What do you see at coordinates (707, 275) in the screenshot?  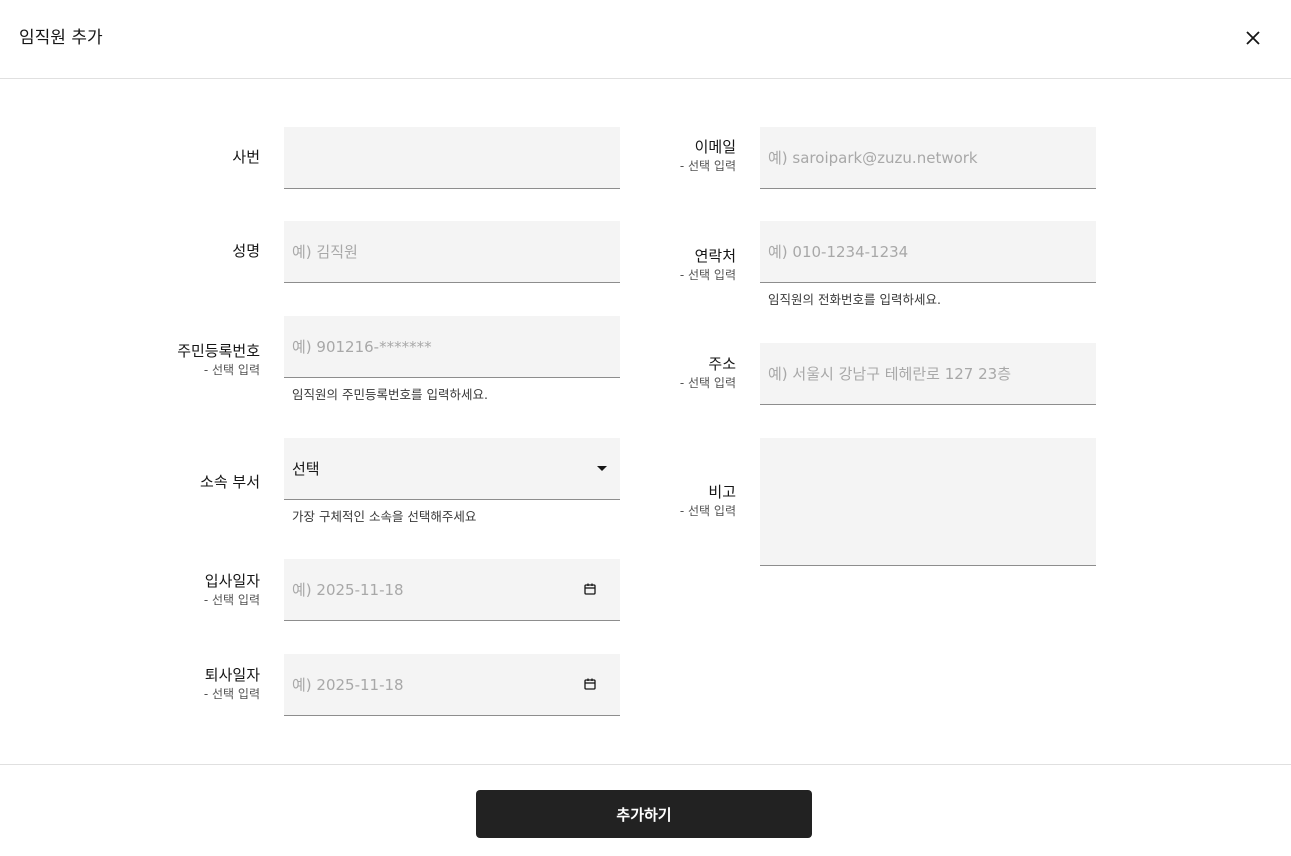 I see `phone-optional-text: - 선택 입력` at bounding box center [707, 275].